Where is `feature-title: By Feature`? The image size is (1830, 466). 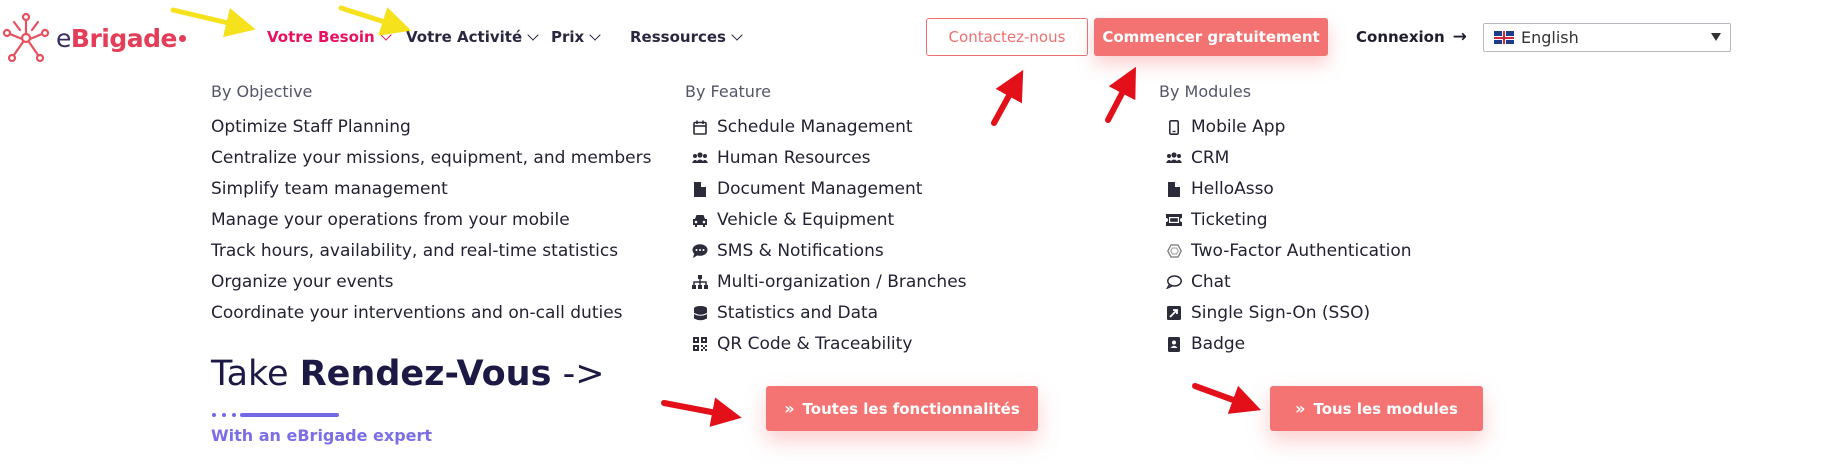 feature-title: By Feature is located at coordinates (728, 91).